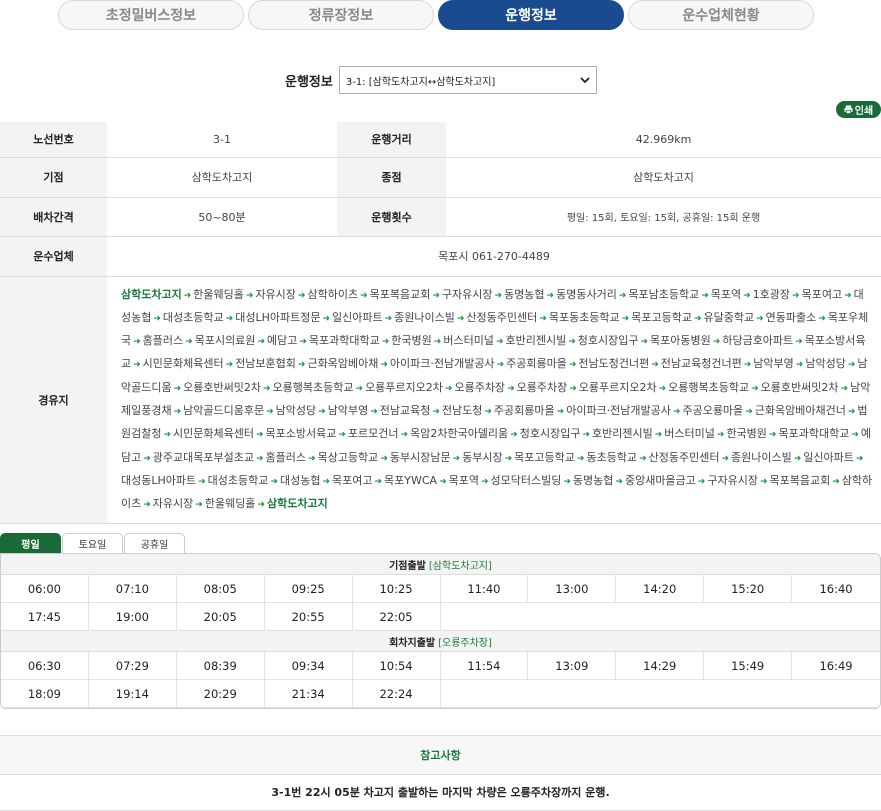 The height and width of the screenshot is (811, 881). I want to click on tab-3: 운수업체현황, so click(721, 15).